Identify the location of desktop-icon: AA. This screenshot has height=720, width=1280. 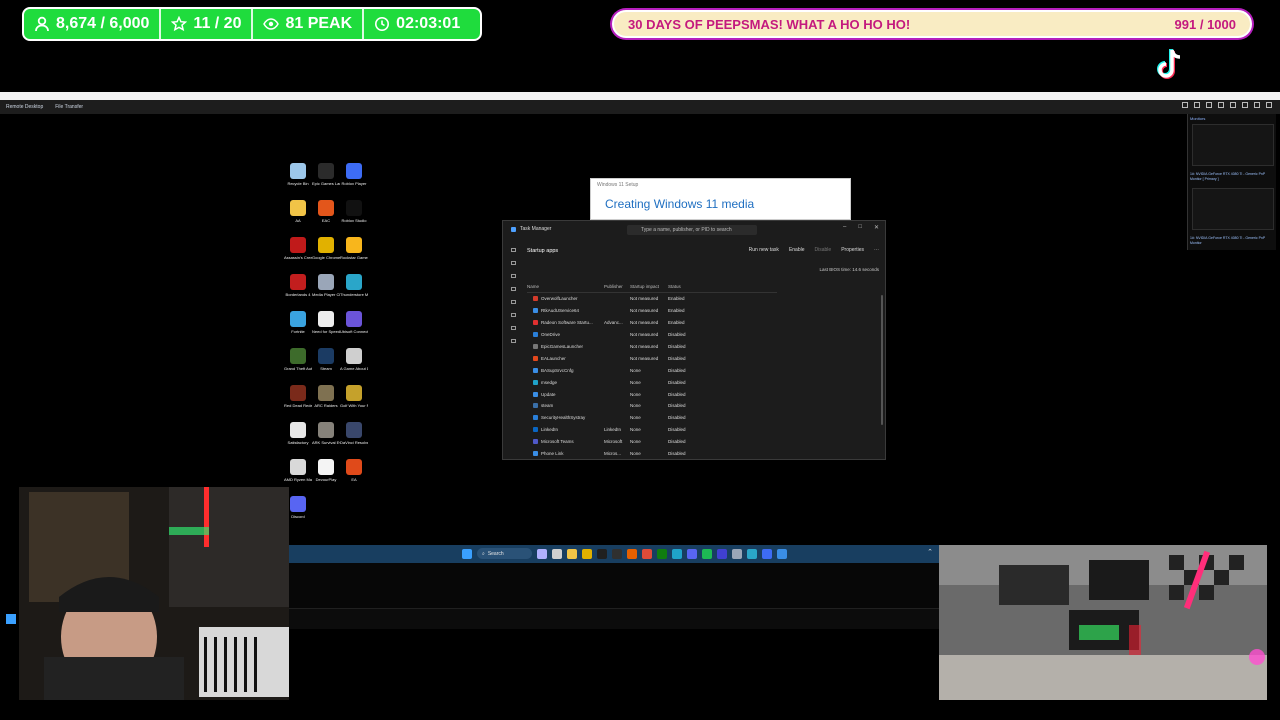
(298, 216).